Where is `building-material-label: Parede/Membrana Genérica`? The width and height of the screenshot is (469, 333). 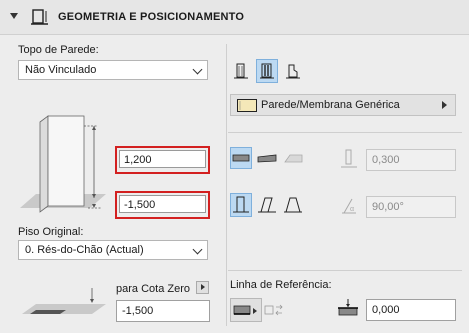
building-material-label: Parede/Membrana Genérica is located at coordinates (330, 105).